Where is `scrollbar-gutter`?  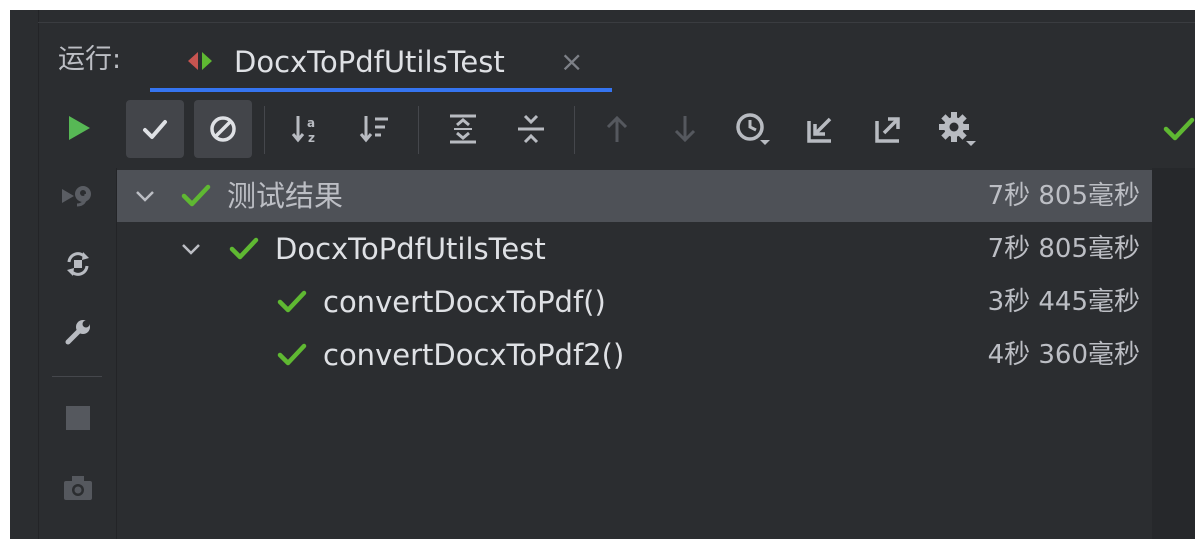 scrollbar-gutter is located at coordinates (1173, 353).